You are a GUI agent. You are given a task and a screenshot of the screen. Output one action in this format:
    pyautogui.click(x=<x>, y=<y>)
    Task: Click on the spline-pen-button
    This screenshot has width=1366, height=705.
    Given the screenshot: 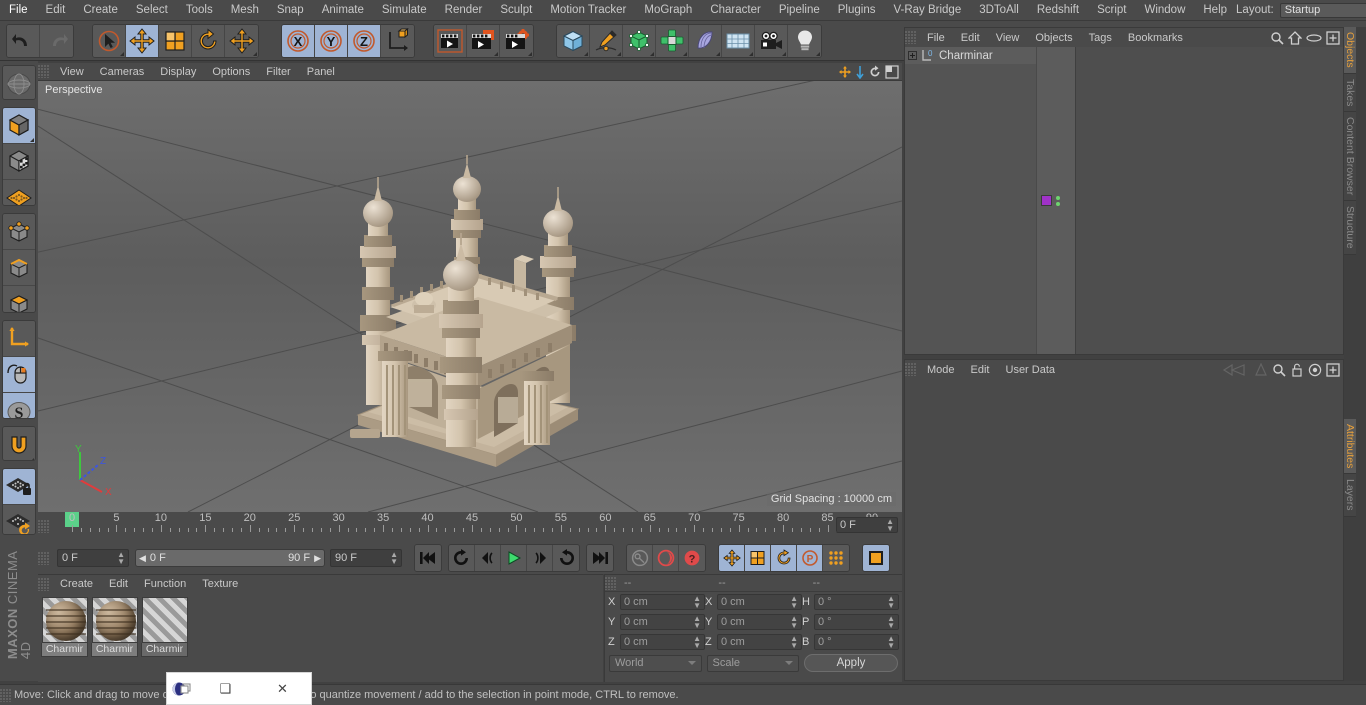 What is the action you would take?
    pyautogui.click(x=606, y=40)
    